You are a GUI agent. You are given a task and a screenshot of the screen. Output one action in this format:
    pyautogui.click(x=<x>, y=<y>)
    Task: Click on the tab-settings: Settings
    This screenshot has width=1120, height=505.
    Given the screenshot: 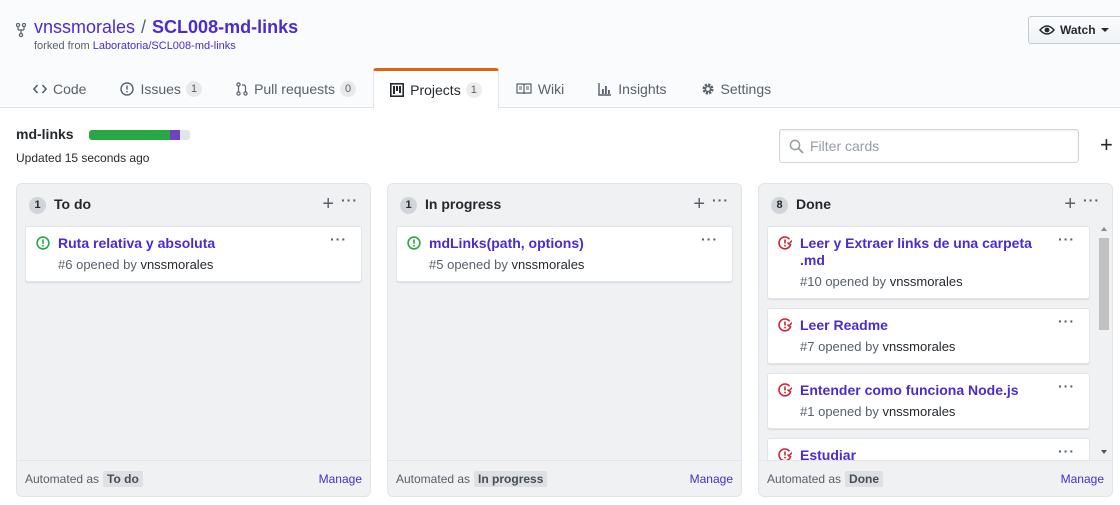 What is the action you would take?
    pyautogui.click(x=736, y=88)
    